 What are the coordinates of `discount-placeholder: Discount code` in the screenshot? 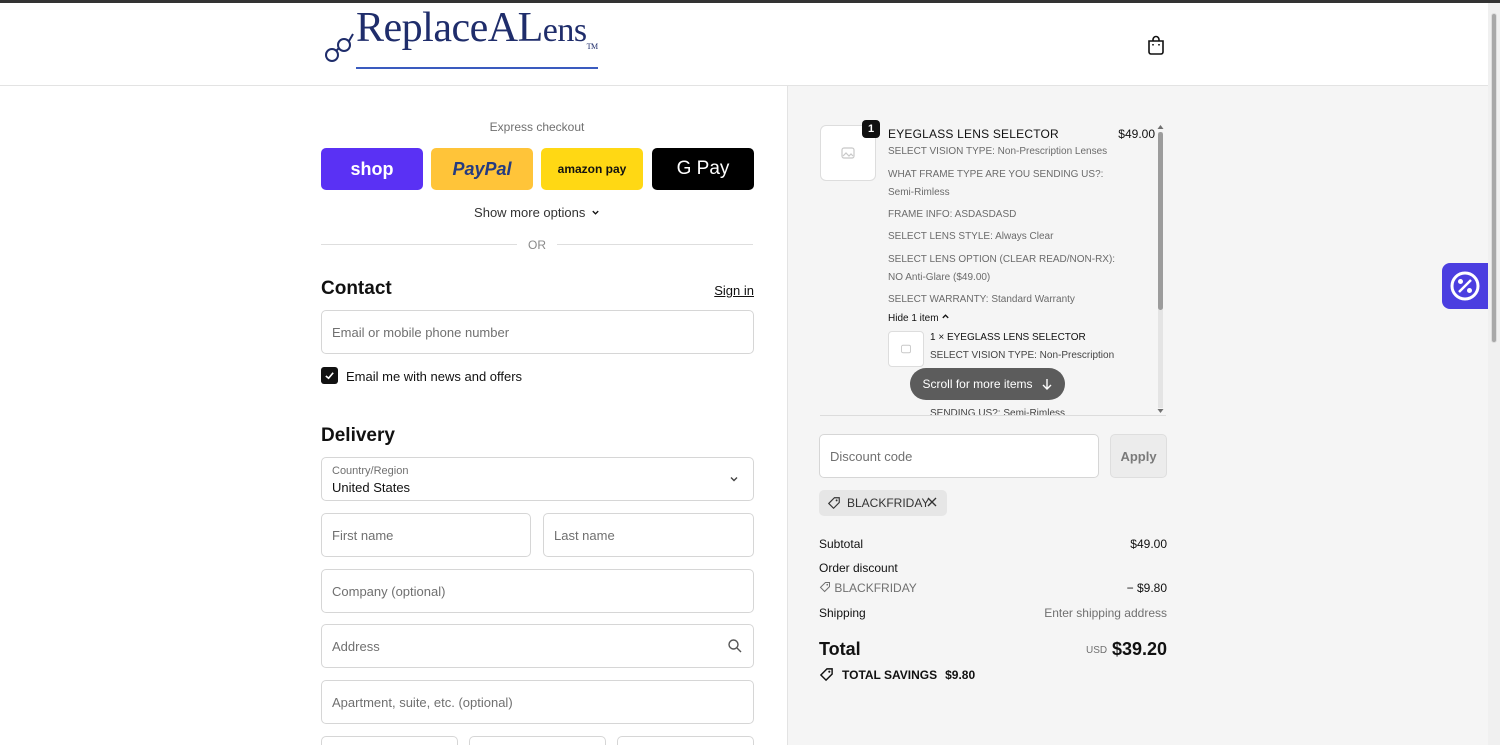 It's located at (871, 456).